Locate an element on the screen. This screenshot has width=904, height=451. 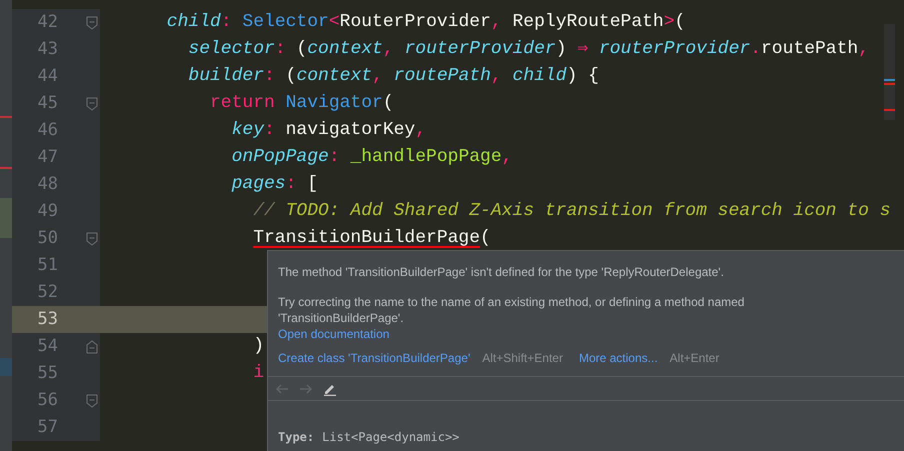
line-number: 49 is located at coordinates (47, 211).